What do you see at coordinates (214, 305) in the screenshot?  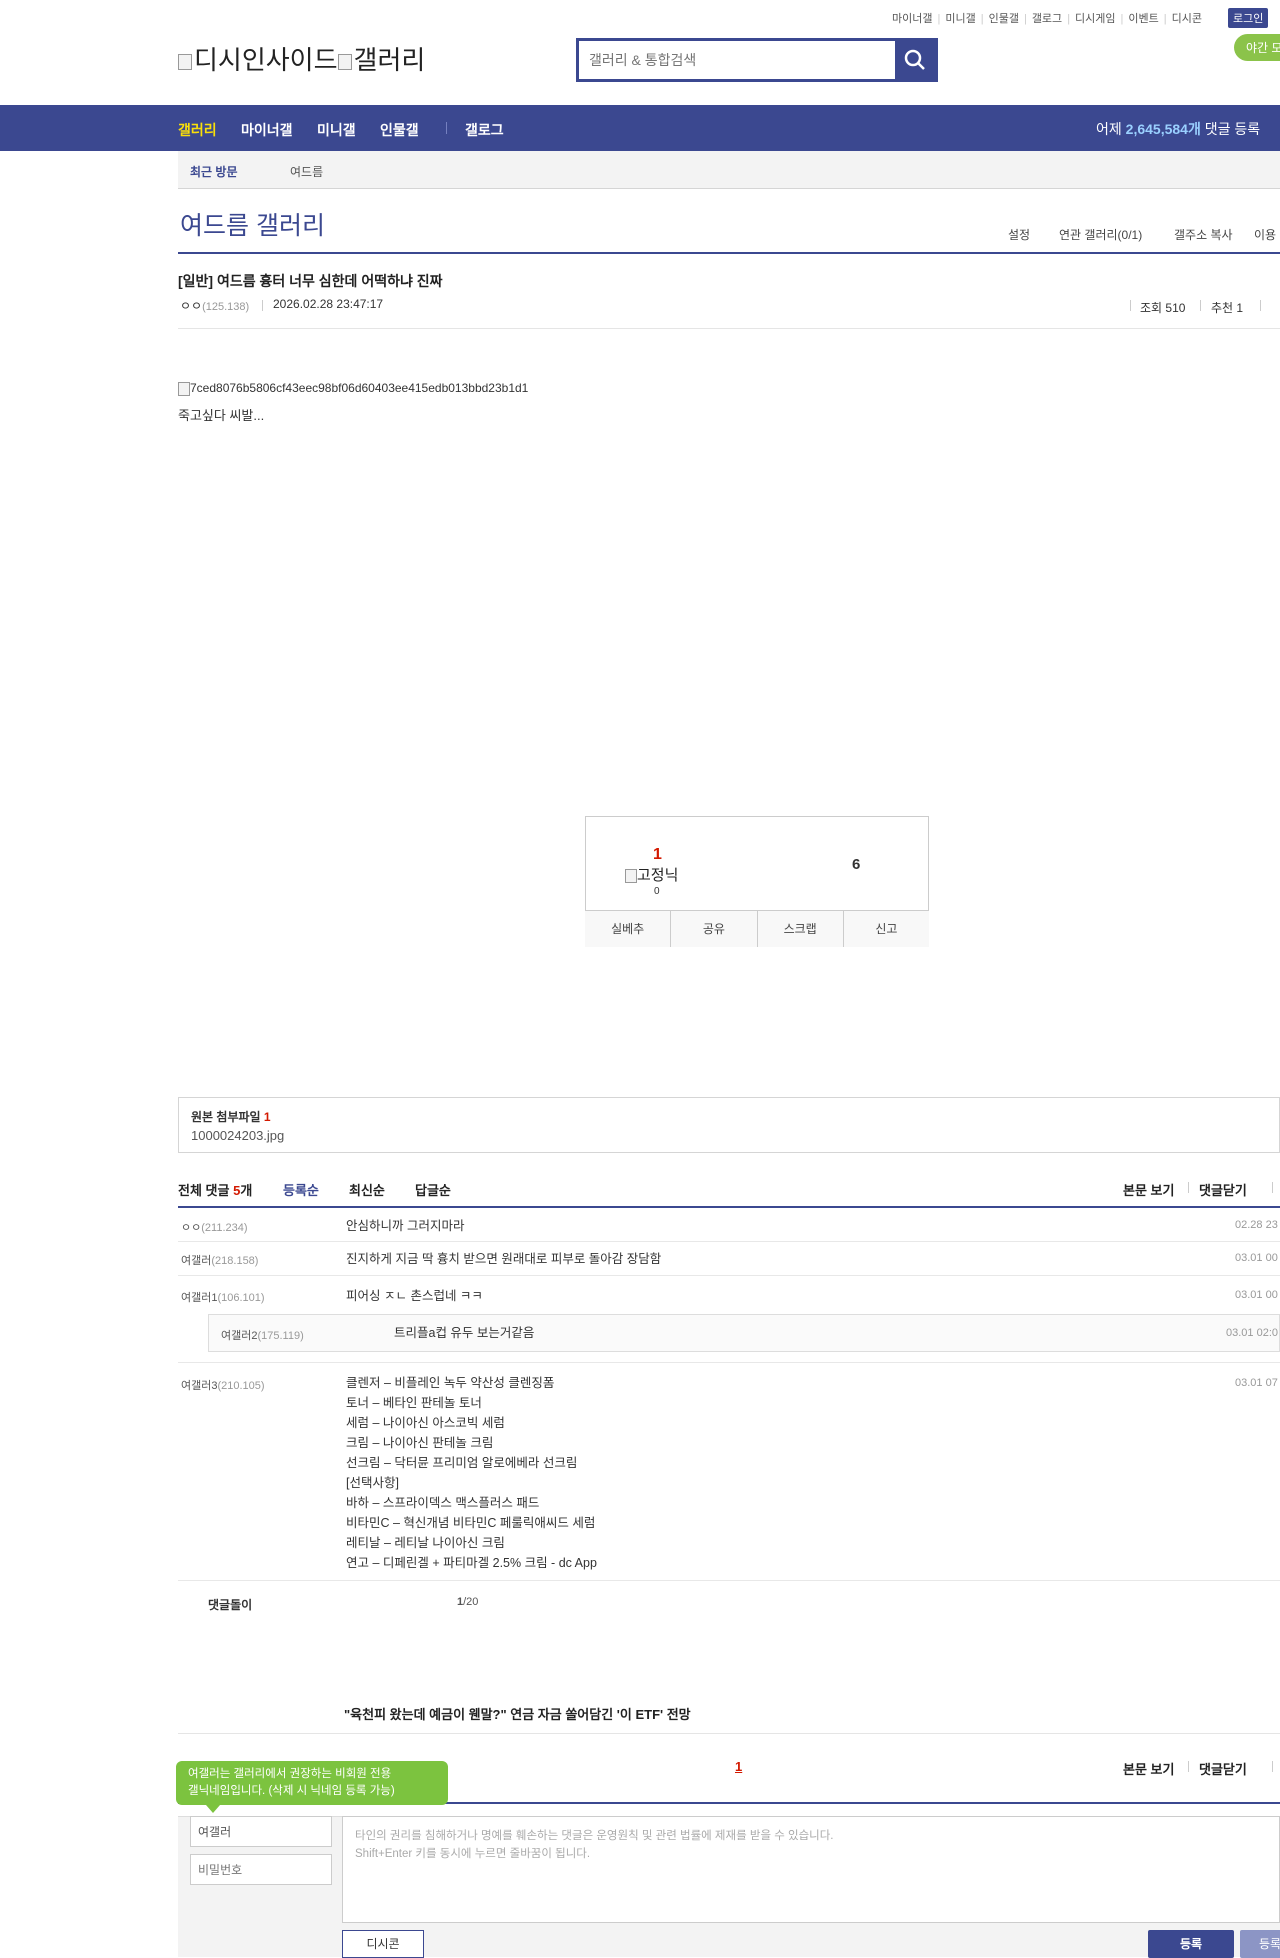 I see `post-writer: ㅇㅇ(125.138)` at bounding box center [214, 305].